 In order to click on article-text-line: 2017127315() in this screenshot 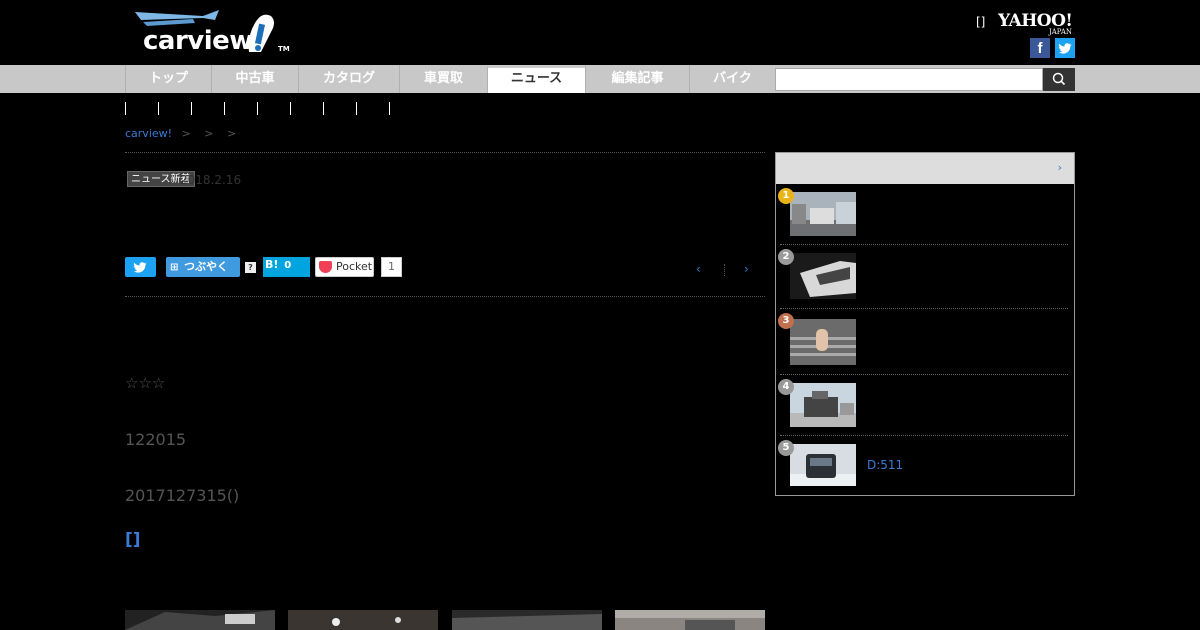, I will do `click(182, 495)`.